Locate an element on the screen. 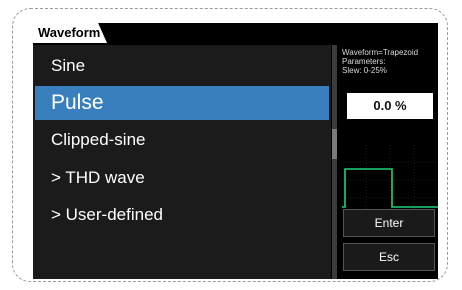  enter-button: Enter is located at coordinates (389, 223).